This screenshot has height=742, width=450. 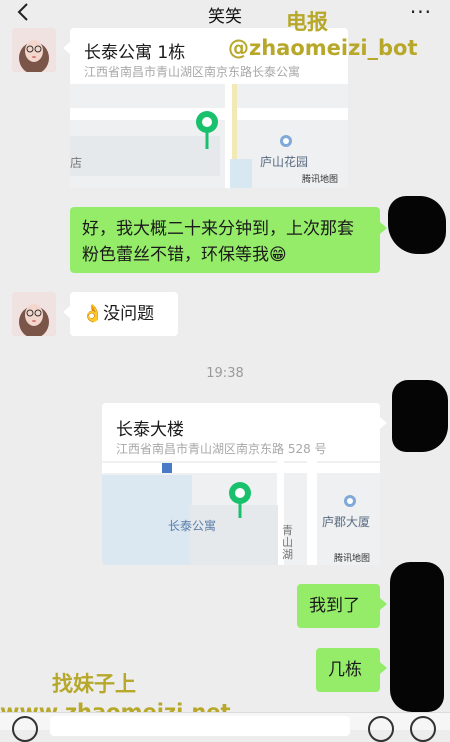 I want to click on watermark-bottom-line1: 找妹子上, so click(x=94, y=684).